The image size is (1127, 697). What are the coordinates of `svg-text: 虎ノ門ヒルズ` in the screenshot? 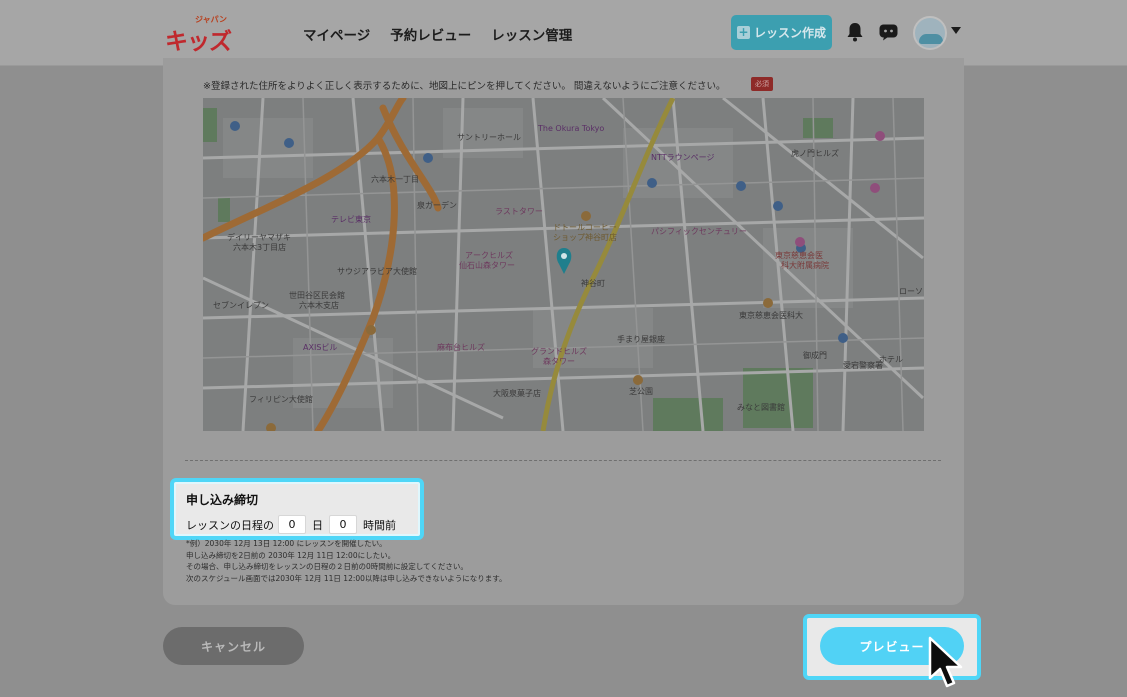 It's located at (815, 153).